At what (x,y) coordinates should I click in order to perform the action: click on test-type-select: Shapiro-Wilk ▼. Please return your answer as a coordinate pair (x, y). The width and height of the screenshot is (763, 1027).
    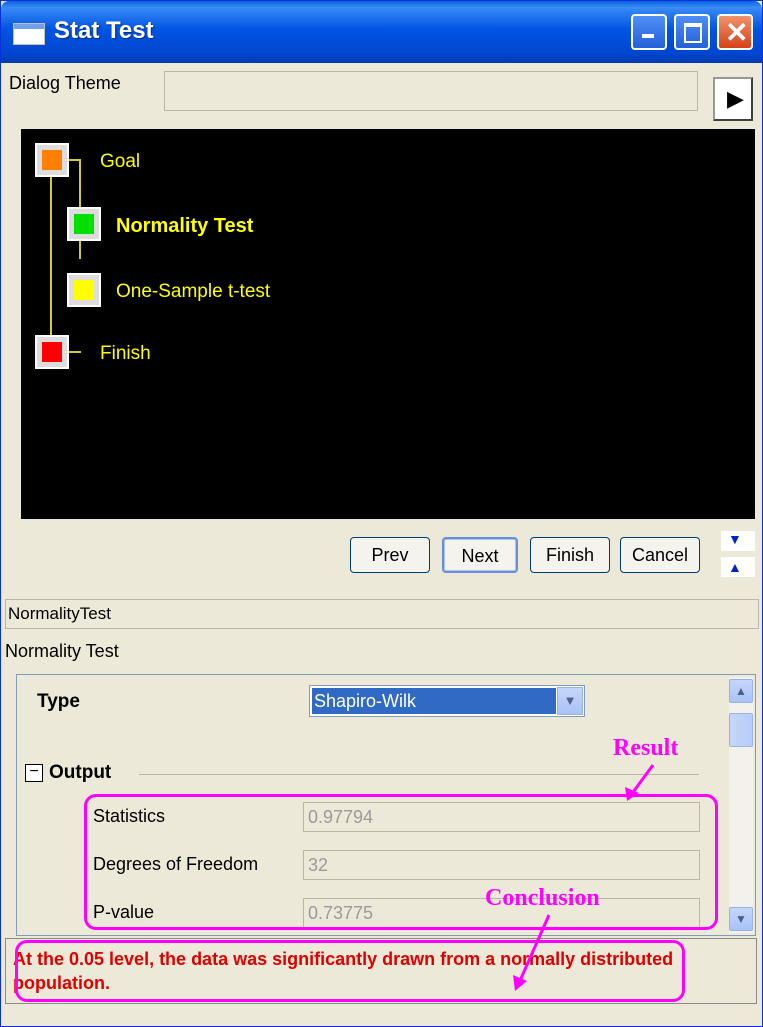
    Looking at the image, I should click on (447, 701).